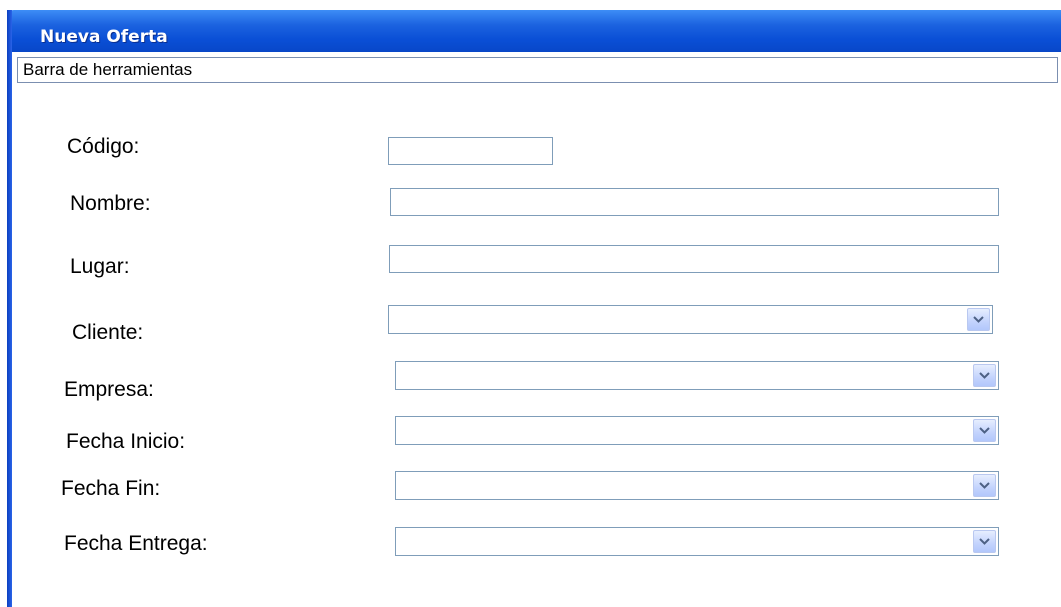  What do you see at coordinates (100, 266) in the screenshot?
I see `lugar-label: Lugar:` at bounding box center [100, 266].